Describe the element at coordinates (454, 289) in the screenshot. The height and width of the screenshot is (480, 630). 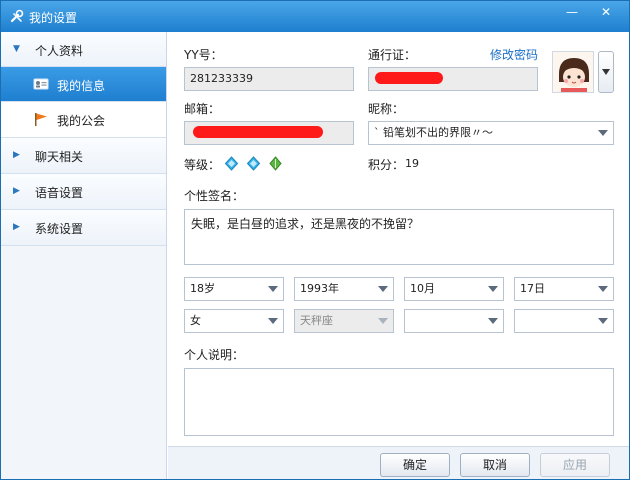
I see `birth-month-select: 10月` at that location.